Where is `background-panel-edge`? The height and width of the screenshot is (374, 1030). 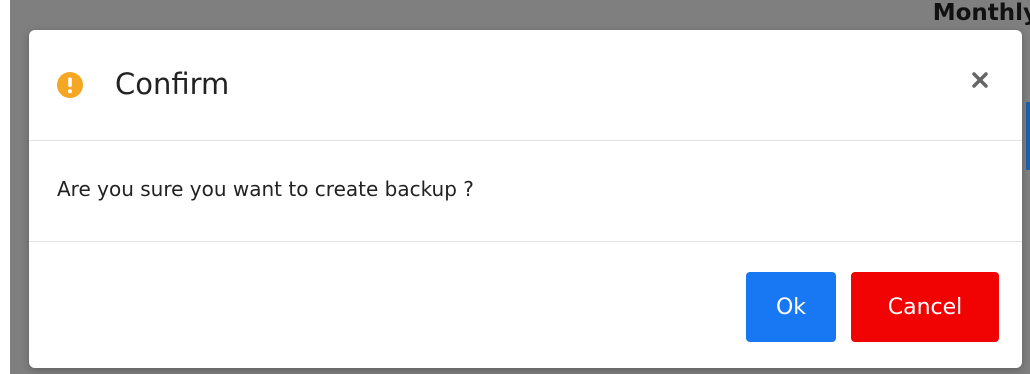
background-panel-edge is located at coordinates (1028, 136).